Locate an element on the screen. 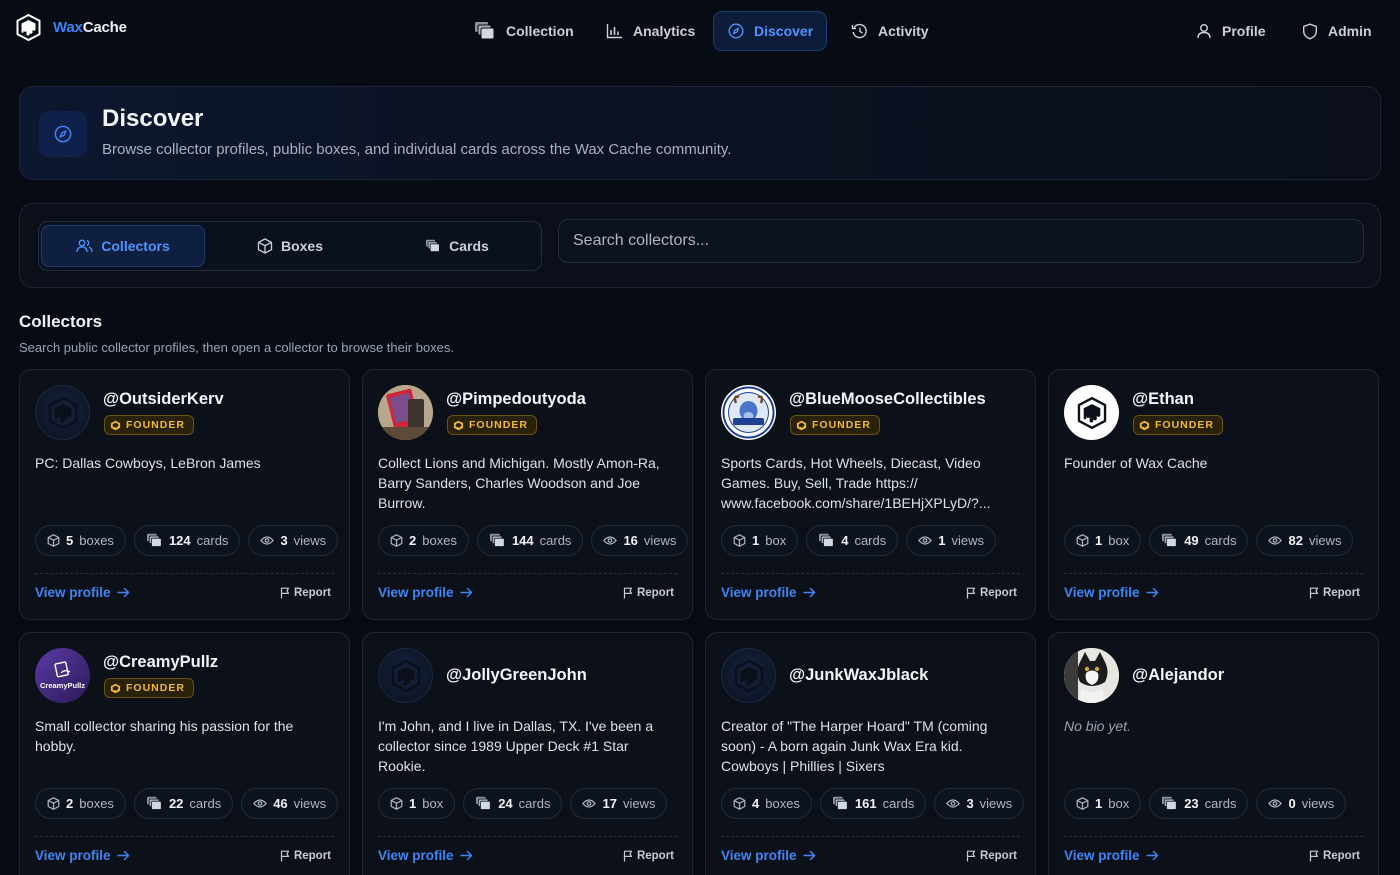 Image resolution: width=1400 pixels, height=875 pixels. collector-bio: No bio yet. is located at coordinates (1097, 726).